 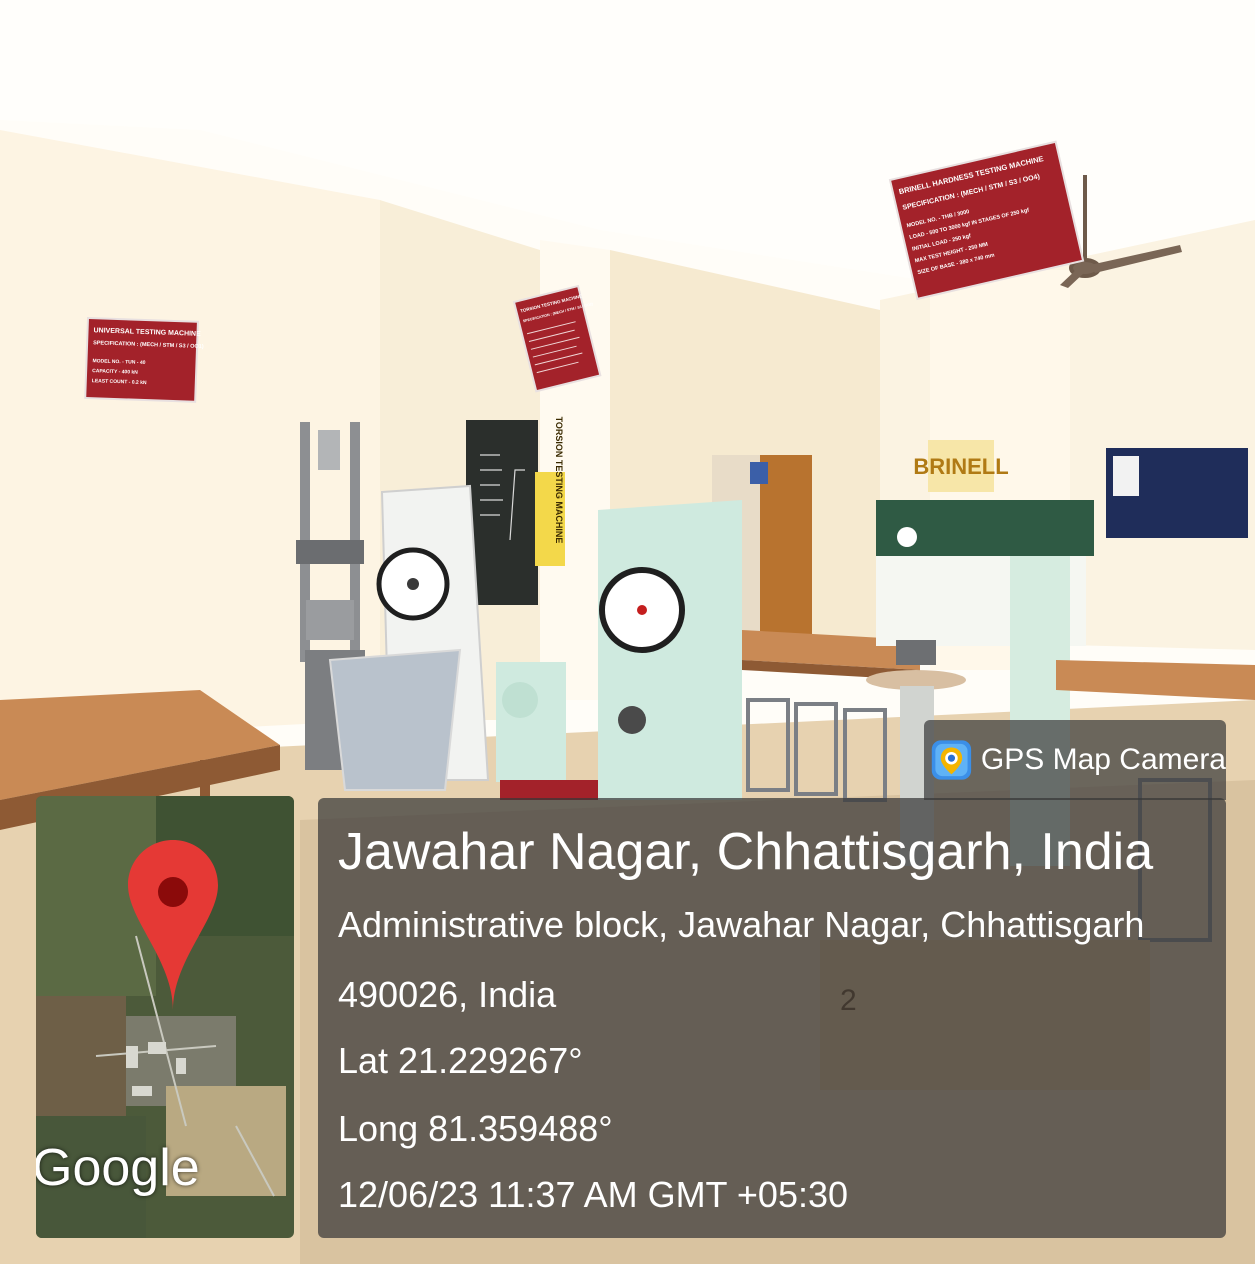 I want to click on gps-map-camera-badge: GPS Map Camera, so click(x=1075, y=760).